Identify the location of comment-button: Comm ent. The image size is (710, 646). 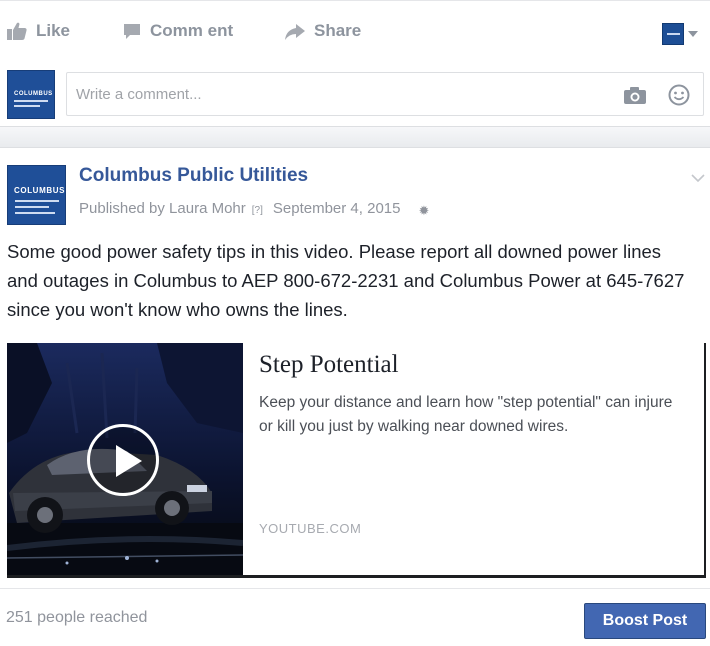
(177, 31).